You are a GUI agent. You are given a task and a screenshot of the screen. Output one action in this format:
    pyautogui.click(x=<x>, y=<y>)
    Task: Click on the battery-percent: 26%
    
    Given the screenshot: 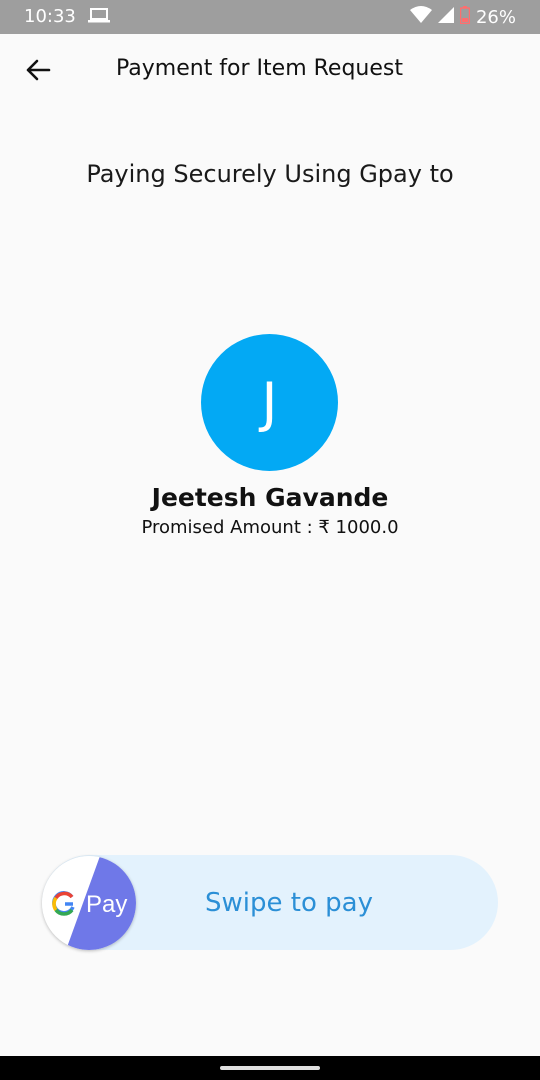 What is the action you would take?
    pyautogui.click(x=495, y=17)
    